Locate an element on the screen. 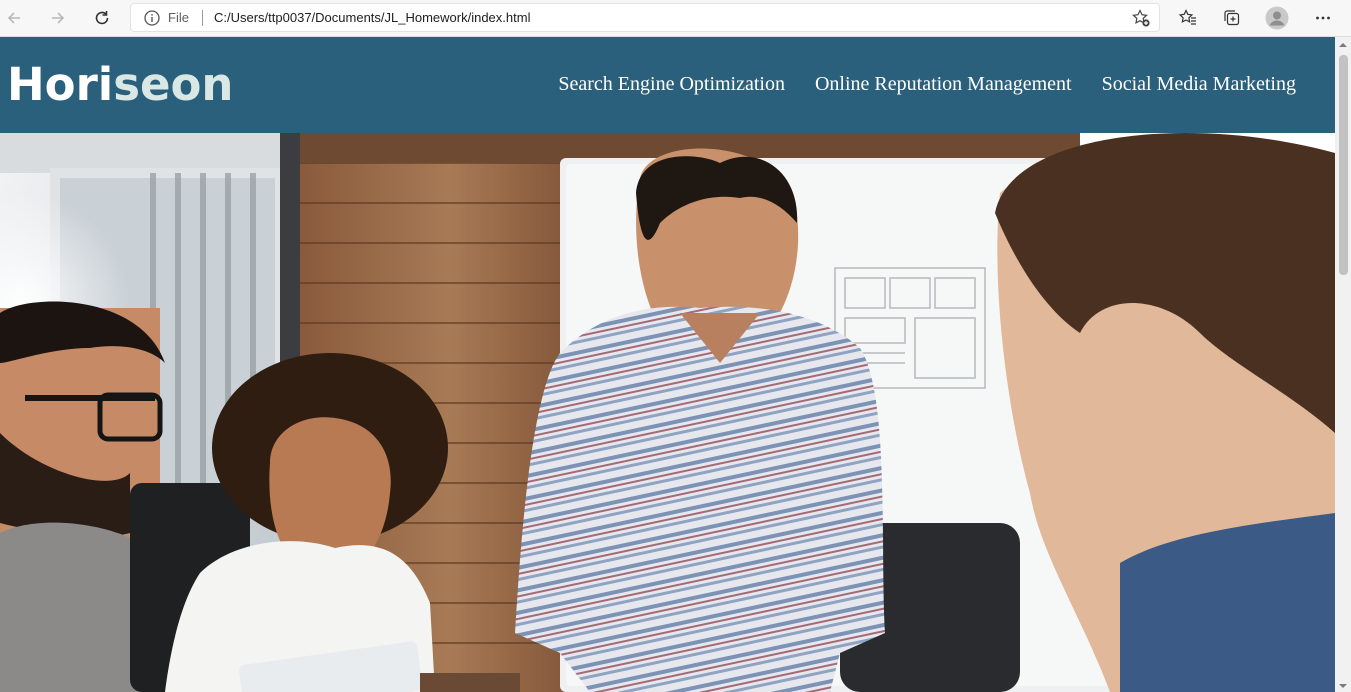 Image resolution: width=1351 pixels, height=692 pixels. profile-button is located at coordinates (1277, 18).